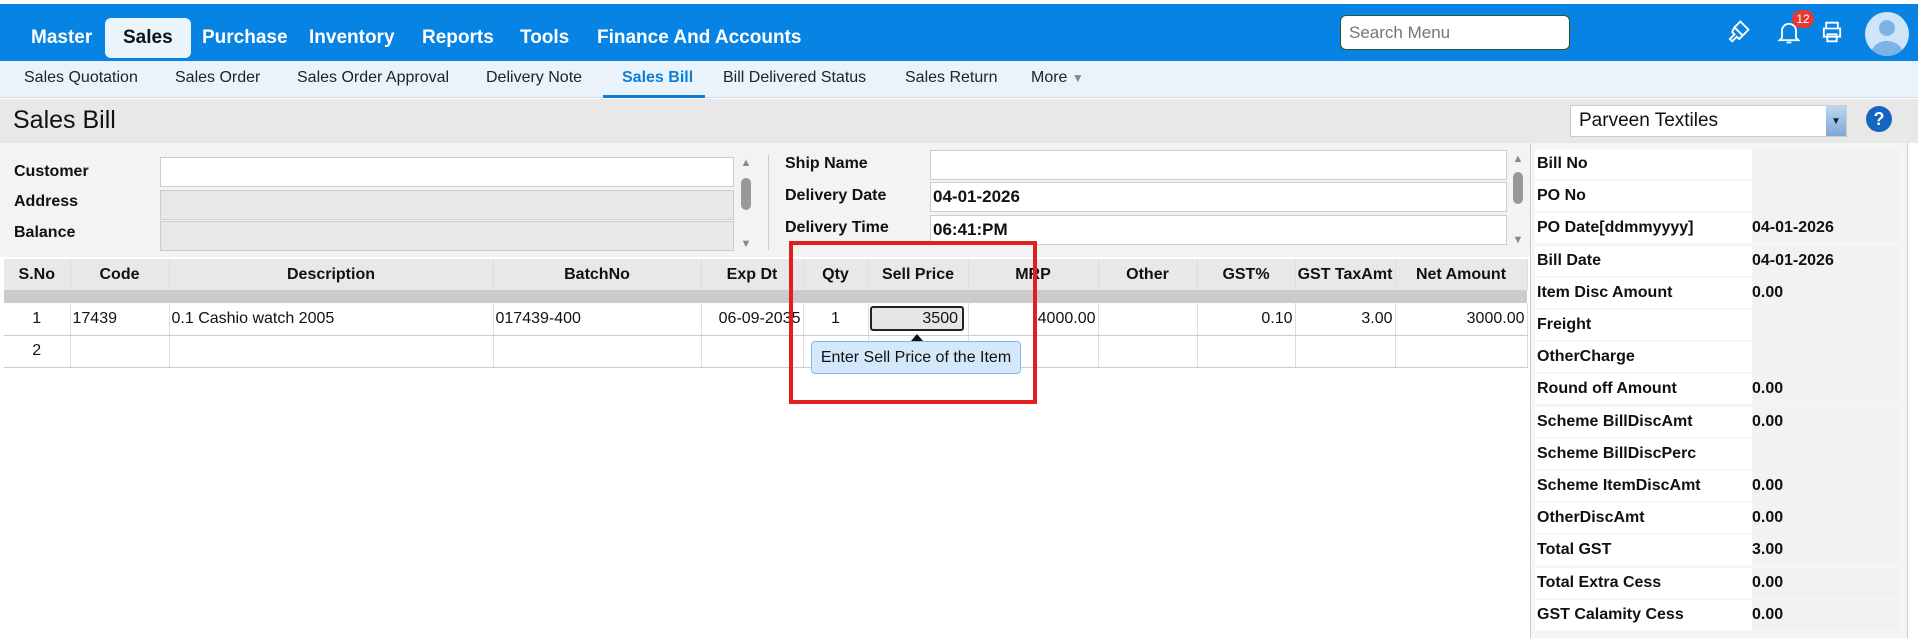 This screenshot has width=1918, height=638. Describe the element at coordinates (45, 232) in the screenshot. I see `balance-label: Balance` at that location.